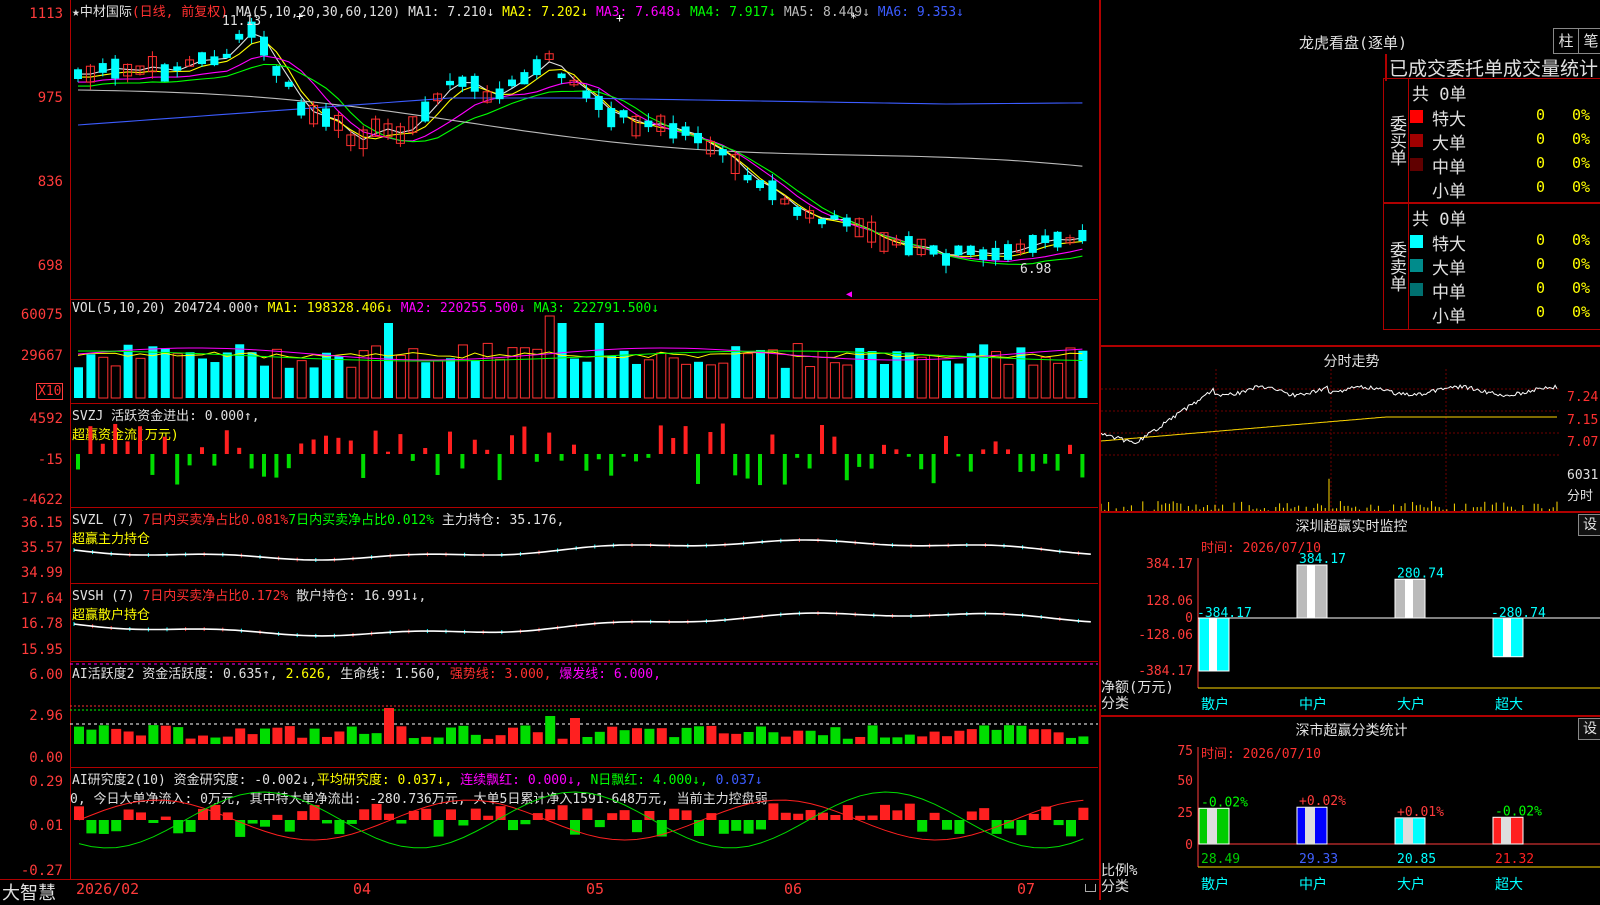 This screenshot has height=905, width=1600. I want to click on x-label: 2026/02, so click(108, 889).